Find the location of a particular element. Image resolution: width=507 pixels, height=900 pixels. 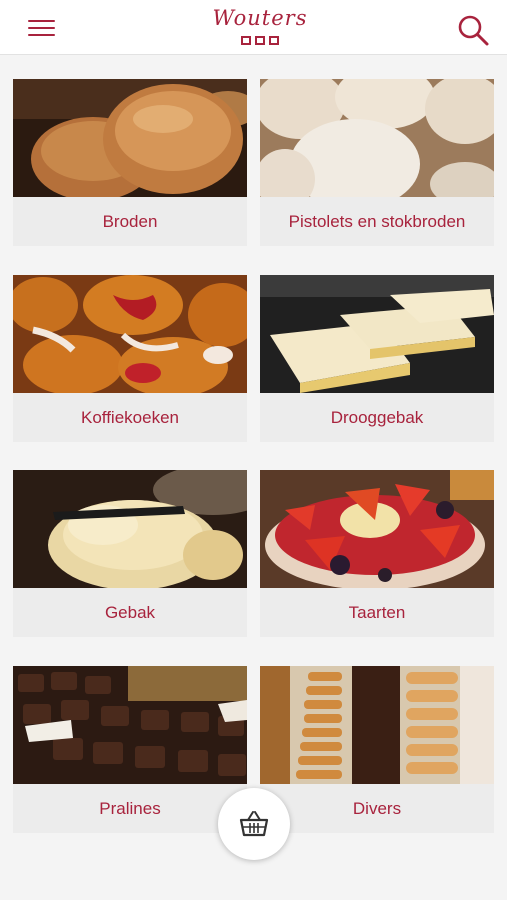

category-tile-gebak: Gebak is located at coordinates (130, 553).